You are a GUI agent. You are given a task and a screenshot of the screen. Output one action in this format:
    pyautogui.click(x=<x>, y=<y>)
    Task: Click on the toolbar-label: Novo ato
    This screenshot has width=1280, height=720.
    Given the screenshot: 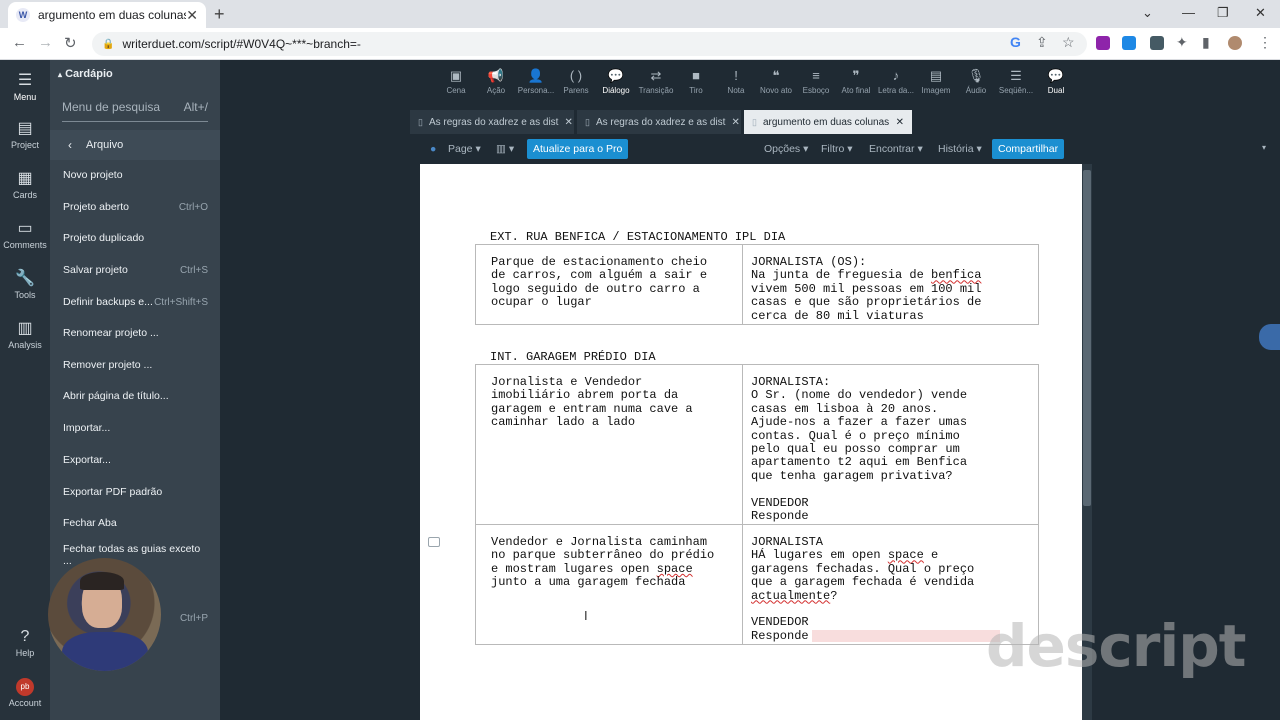 What is the action you would take?
    pyautogui.click(x=776, y=90)
    